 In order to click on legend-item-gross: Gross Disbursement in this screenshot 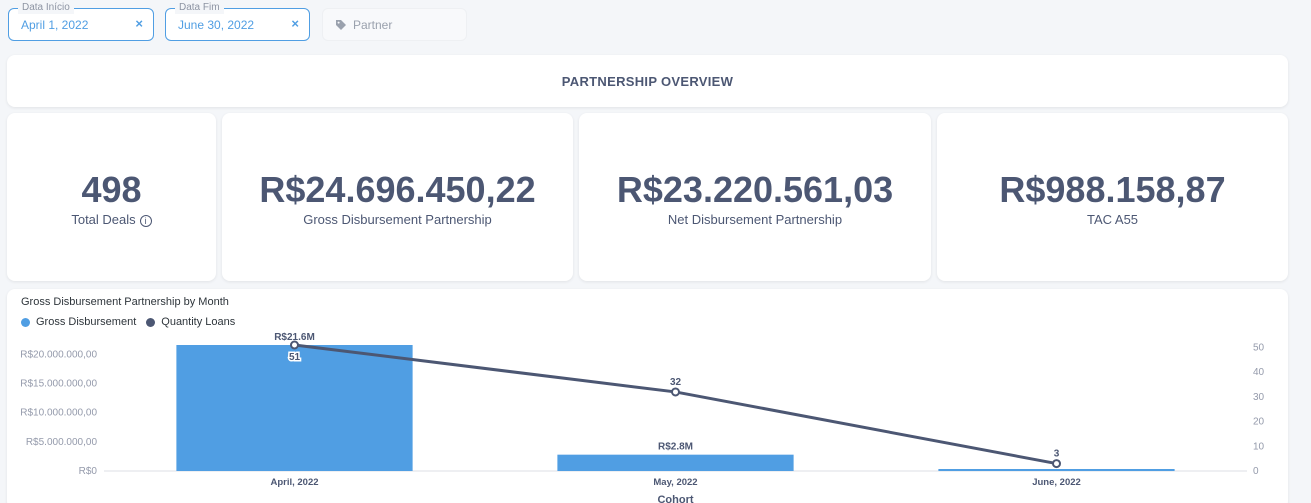, I will do `click(78, 322)`.